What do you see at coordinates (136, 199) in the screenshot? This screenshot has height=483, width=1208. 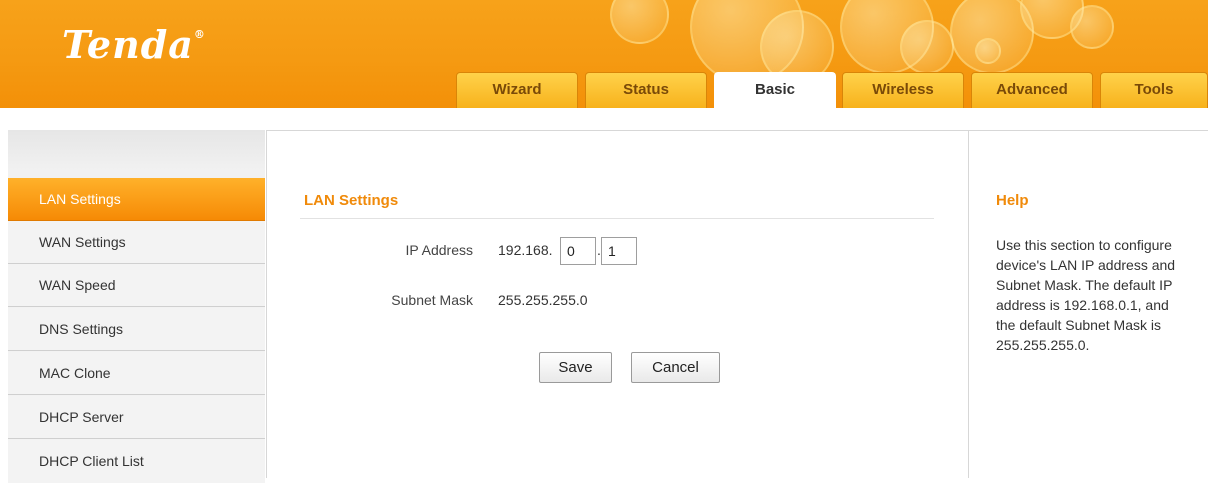 I see `sidebar-item-lan-settings: LAN Settings` at bounding box center [136, 199].